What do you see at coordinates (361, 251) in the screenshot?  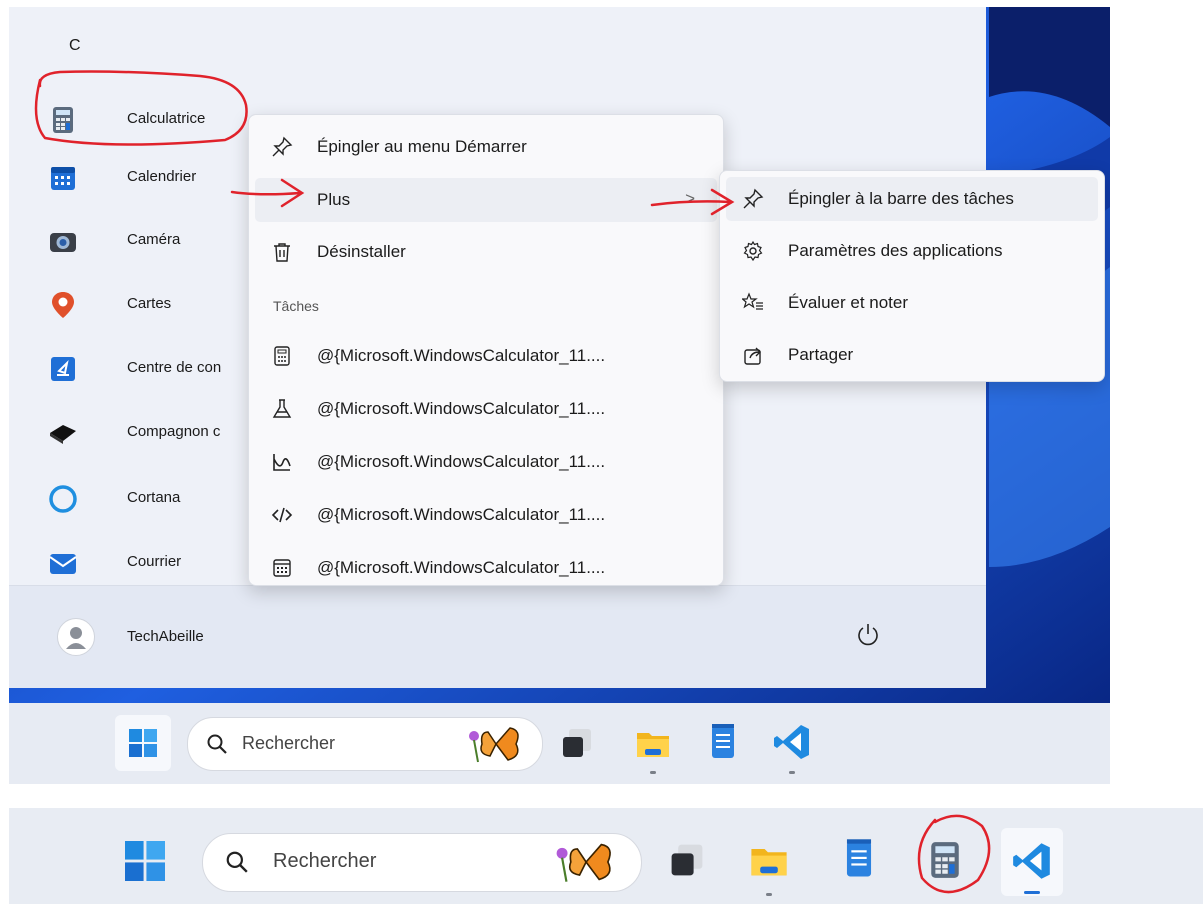 I see `menu-item-label: Désinstaller` at bounding box center [361, 251].